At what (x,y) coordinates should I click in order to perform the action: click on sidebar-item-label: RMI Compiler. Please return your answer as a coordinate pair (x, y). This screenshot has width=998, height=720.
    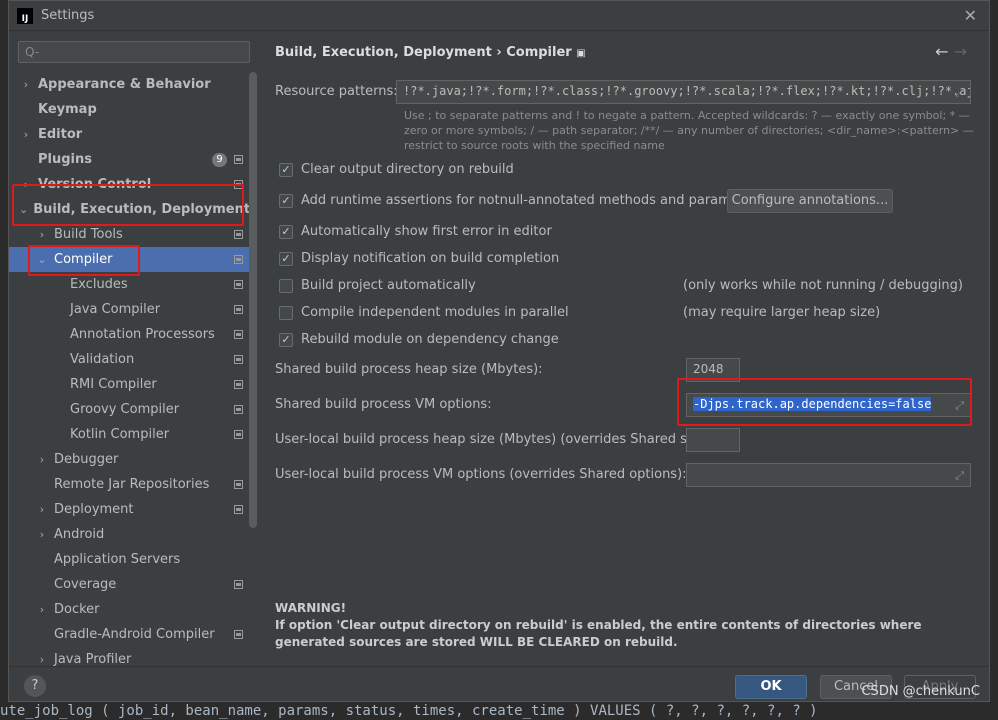
    Looking at the image, I should click on (113, 384).